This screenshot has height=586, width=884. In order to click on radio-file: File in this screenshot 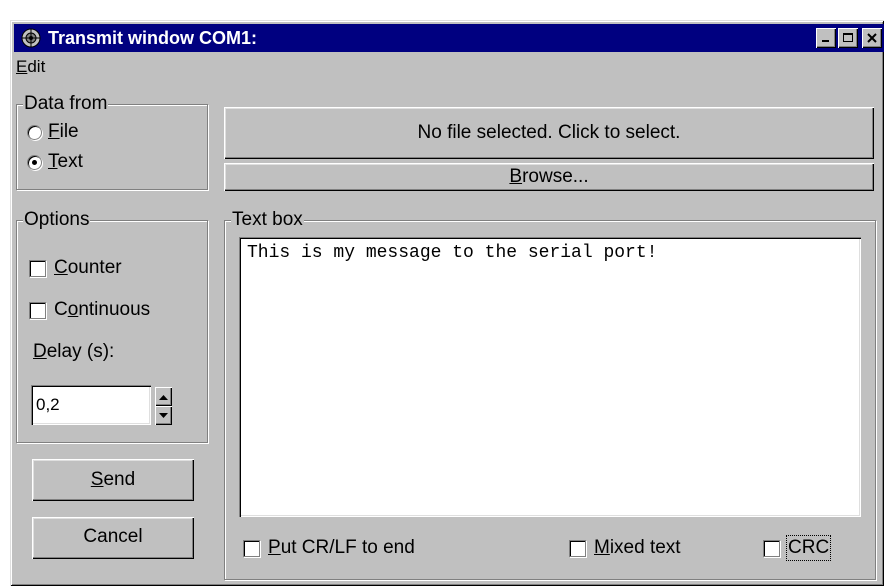, I will do `click(53, 132)`.